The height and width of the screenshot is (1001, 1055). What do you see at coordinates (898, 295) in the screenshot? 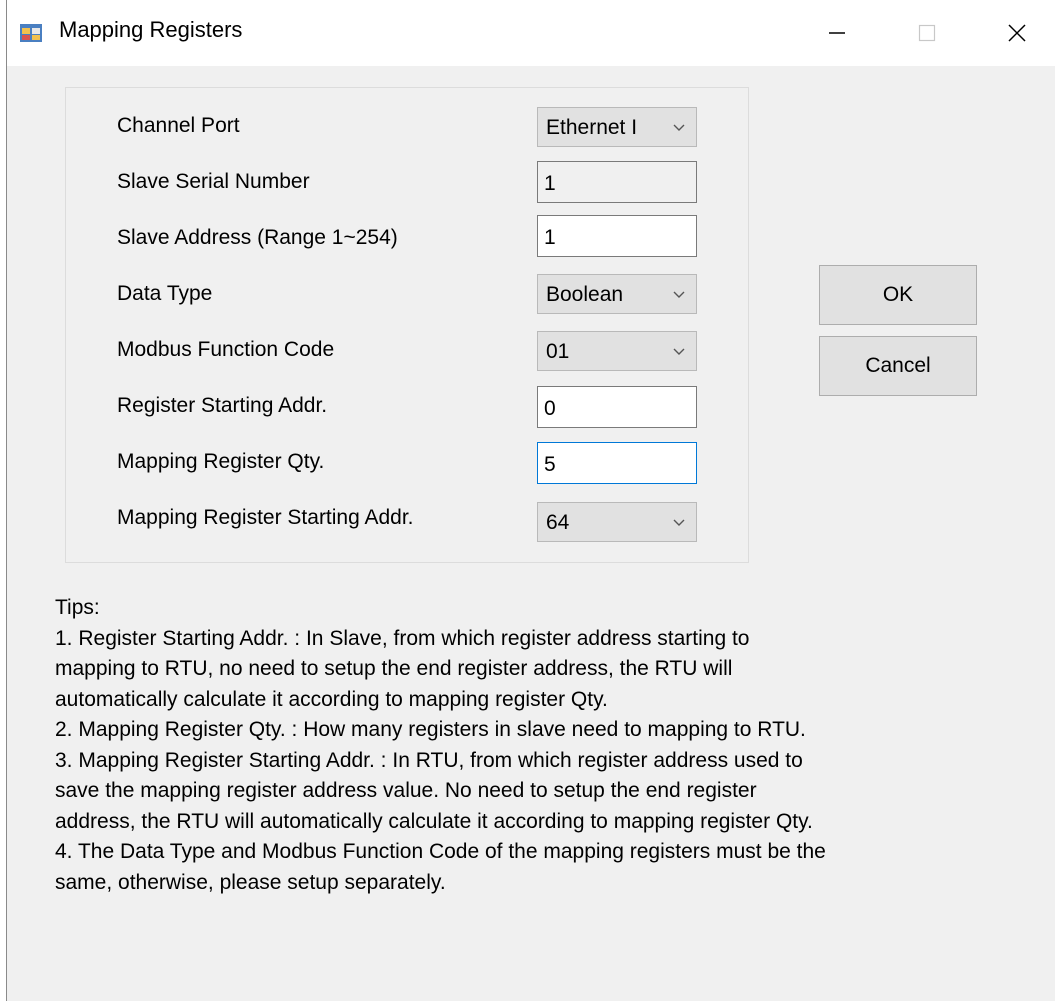
I see `ok-button: OK` at bounding box center [898, 295].